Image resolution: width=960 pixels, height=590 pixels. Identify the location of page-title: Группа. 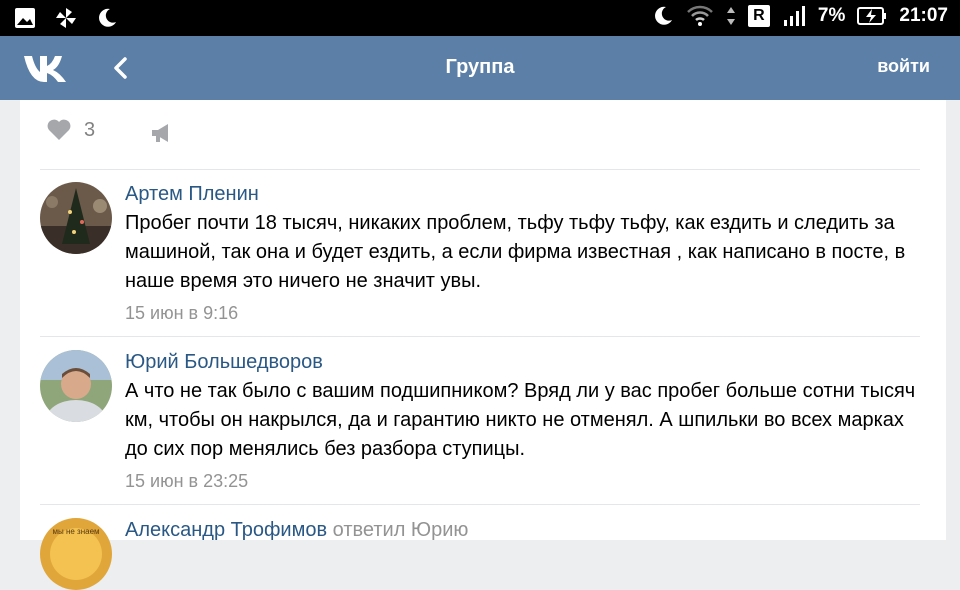
(480, 67).